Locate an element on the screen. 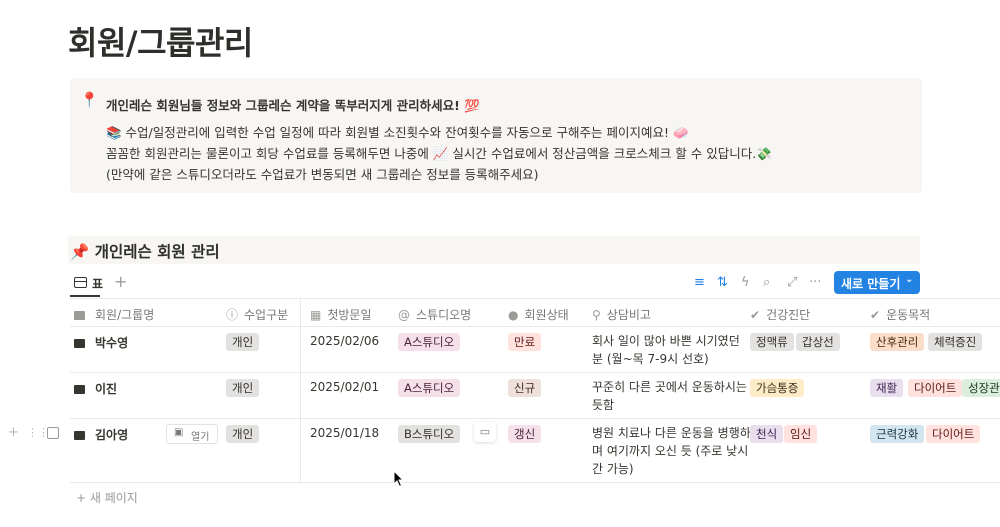 This screenshot has width=1000, height=527. column-header-type: ⓘ 수업구분 is located at coordinates (257, 314).